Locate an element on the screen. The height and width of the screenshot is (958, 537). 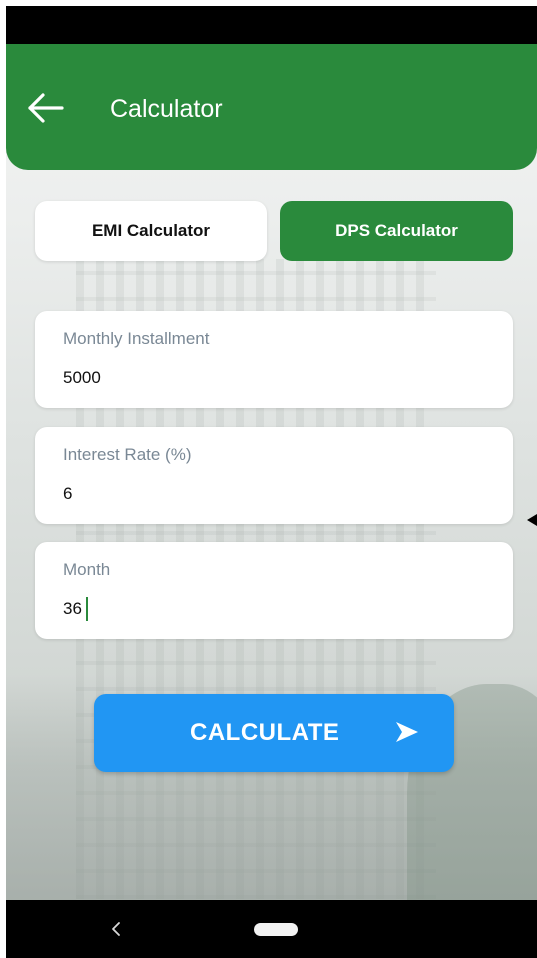
tab-emi-calculator: EMI Calculator is located at coordinates (151, 231).